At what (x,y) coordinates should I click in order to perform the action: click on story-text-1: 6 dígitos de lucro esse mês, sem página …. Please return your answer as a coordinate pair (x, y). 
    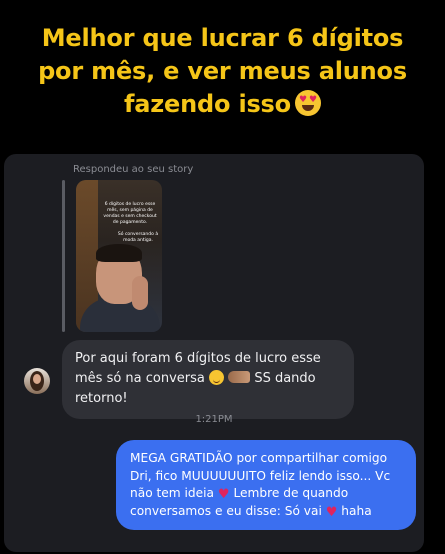
    Looking at the image, I should click on (130, 213).